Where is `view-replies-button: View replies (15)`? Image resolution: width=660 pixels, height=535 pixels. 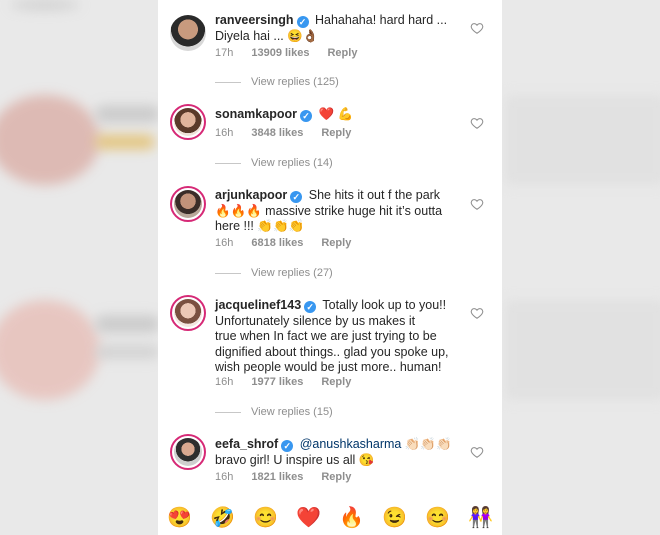
view-replies-button: View replies (15) is located at coordinates (274, 412).